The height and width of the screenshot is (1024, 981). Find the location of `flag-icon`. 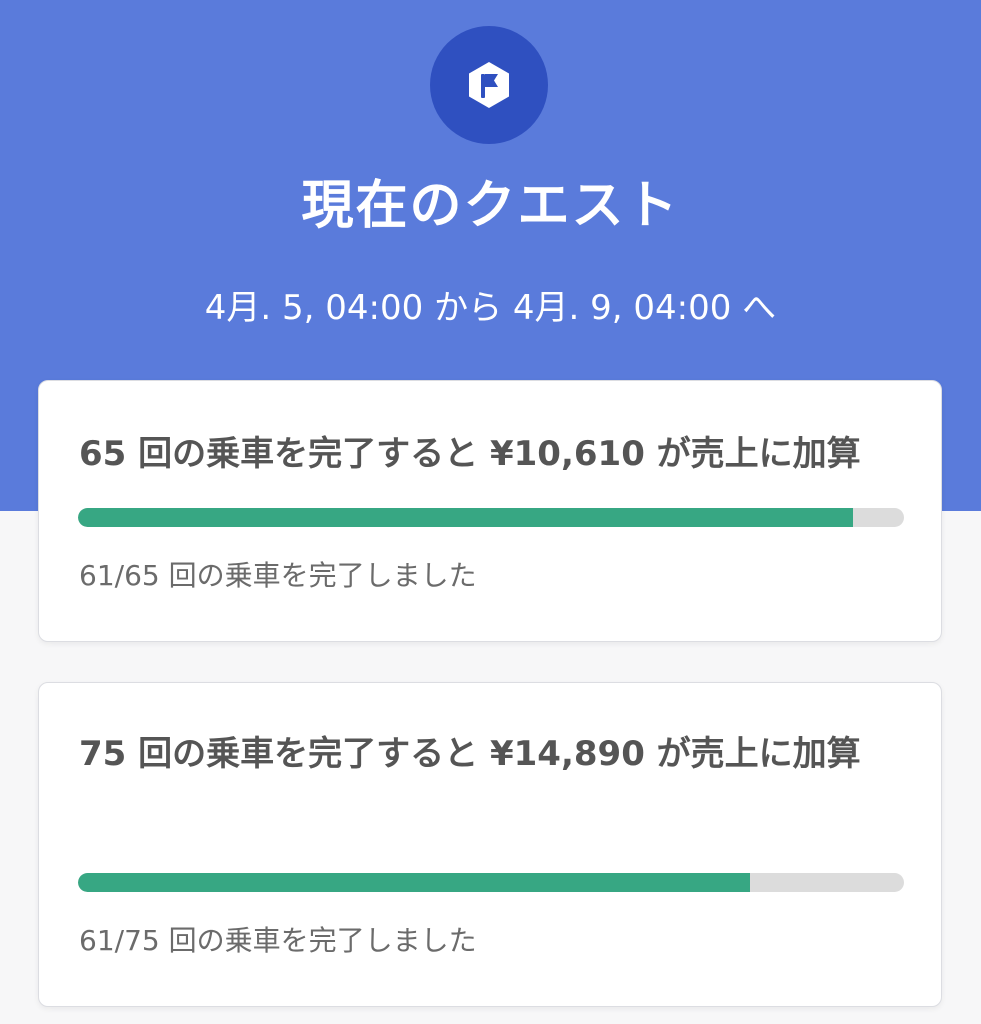

flag-icon is located at coordinates (489, 85).